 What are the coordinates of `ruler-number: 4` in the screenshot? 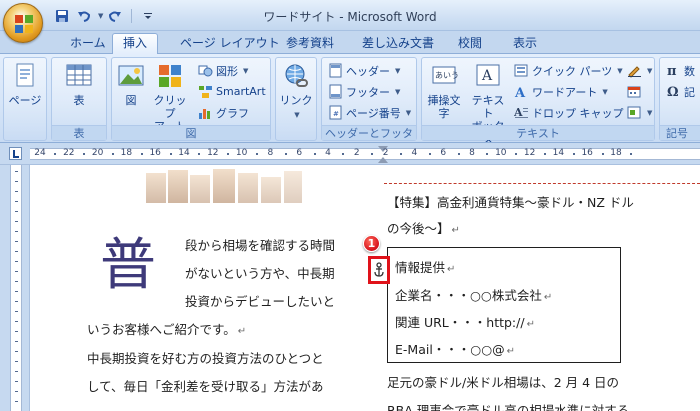 It's located at (328, 153).